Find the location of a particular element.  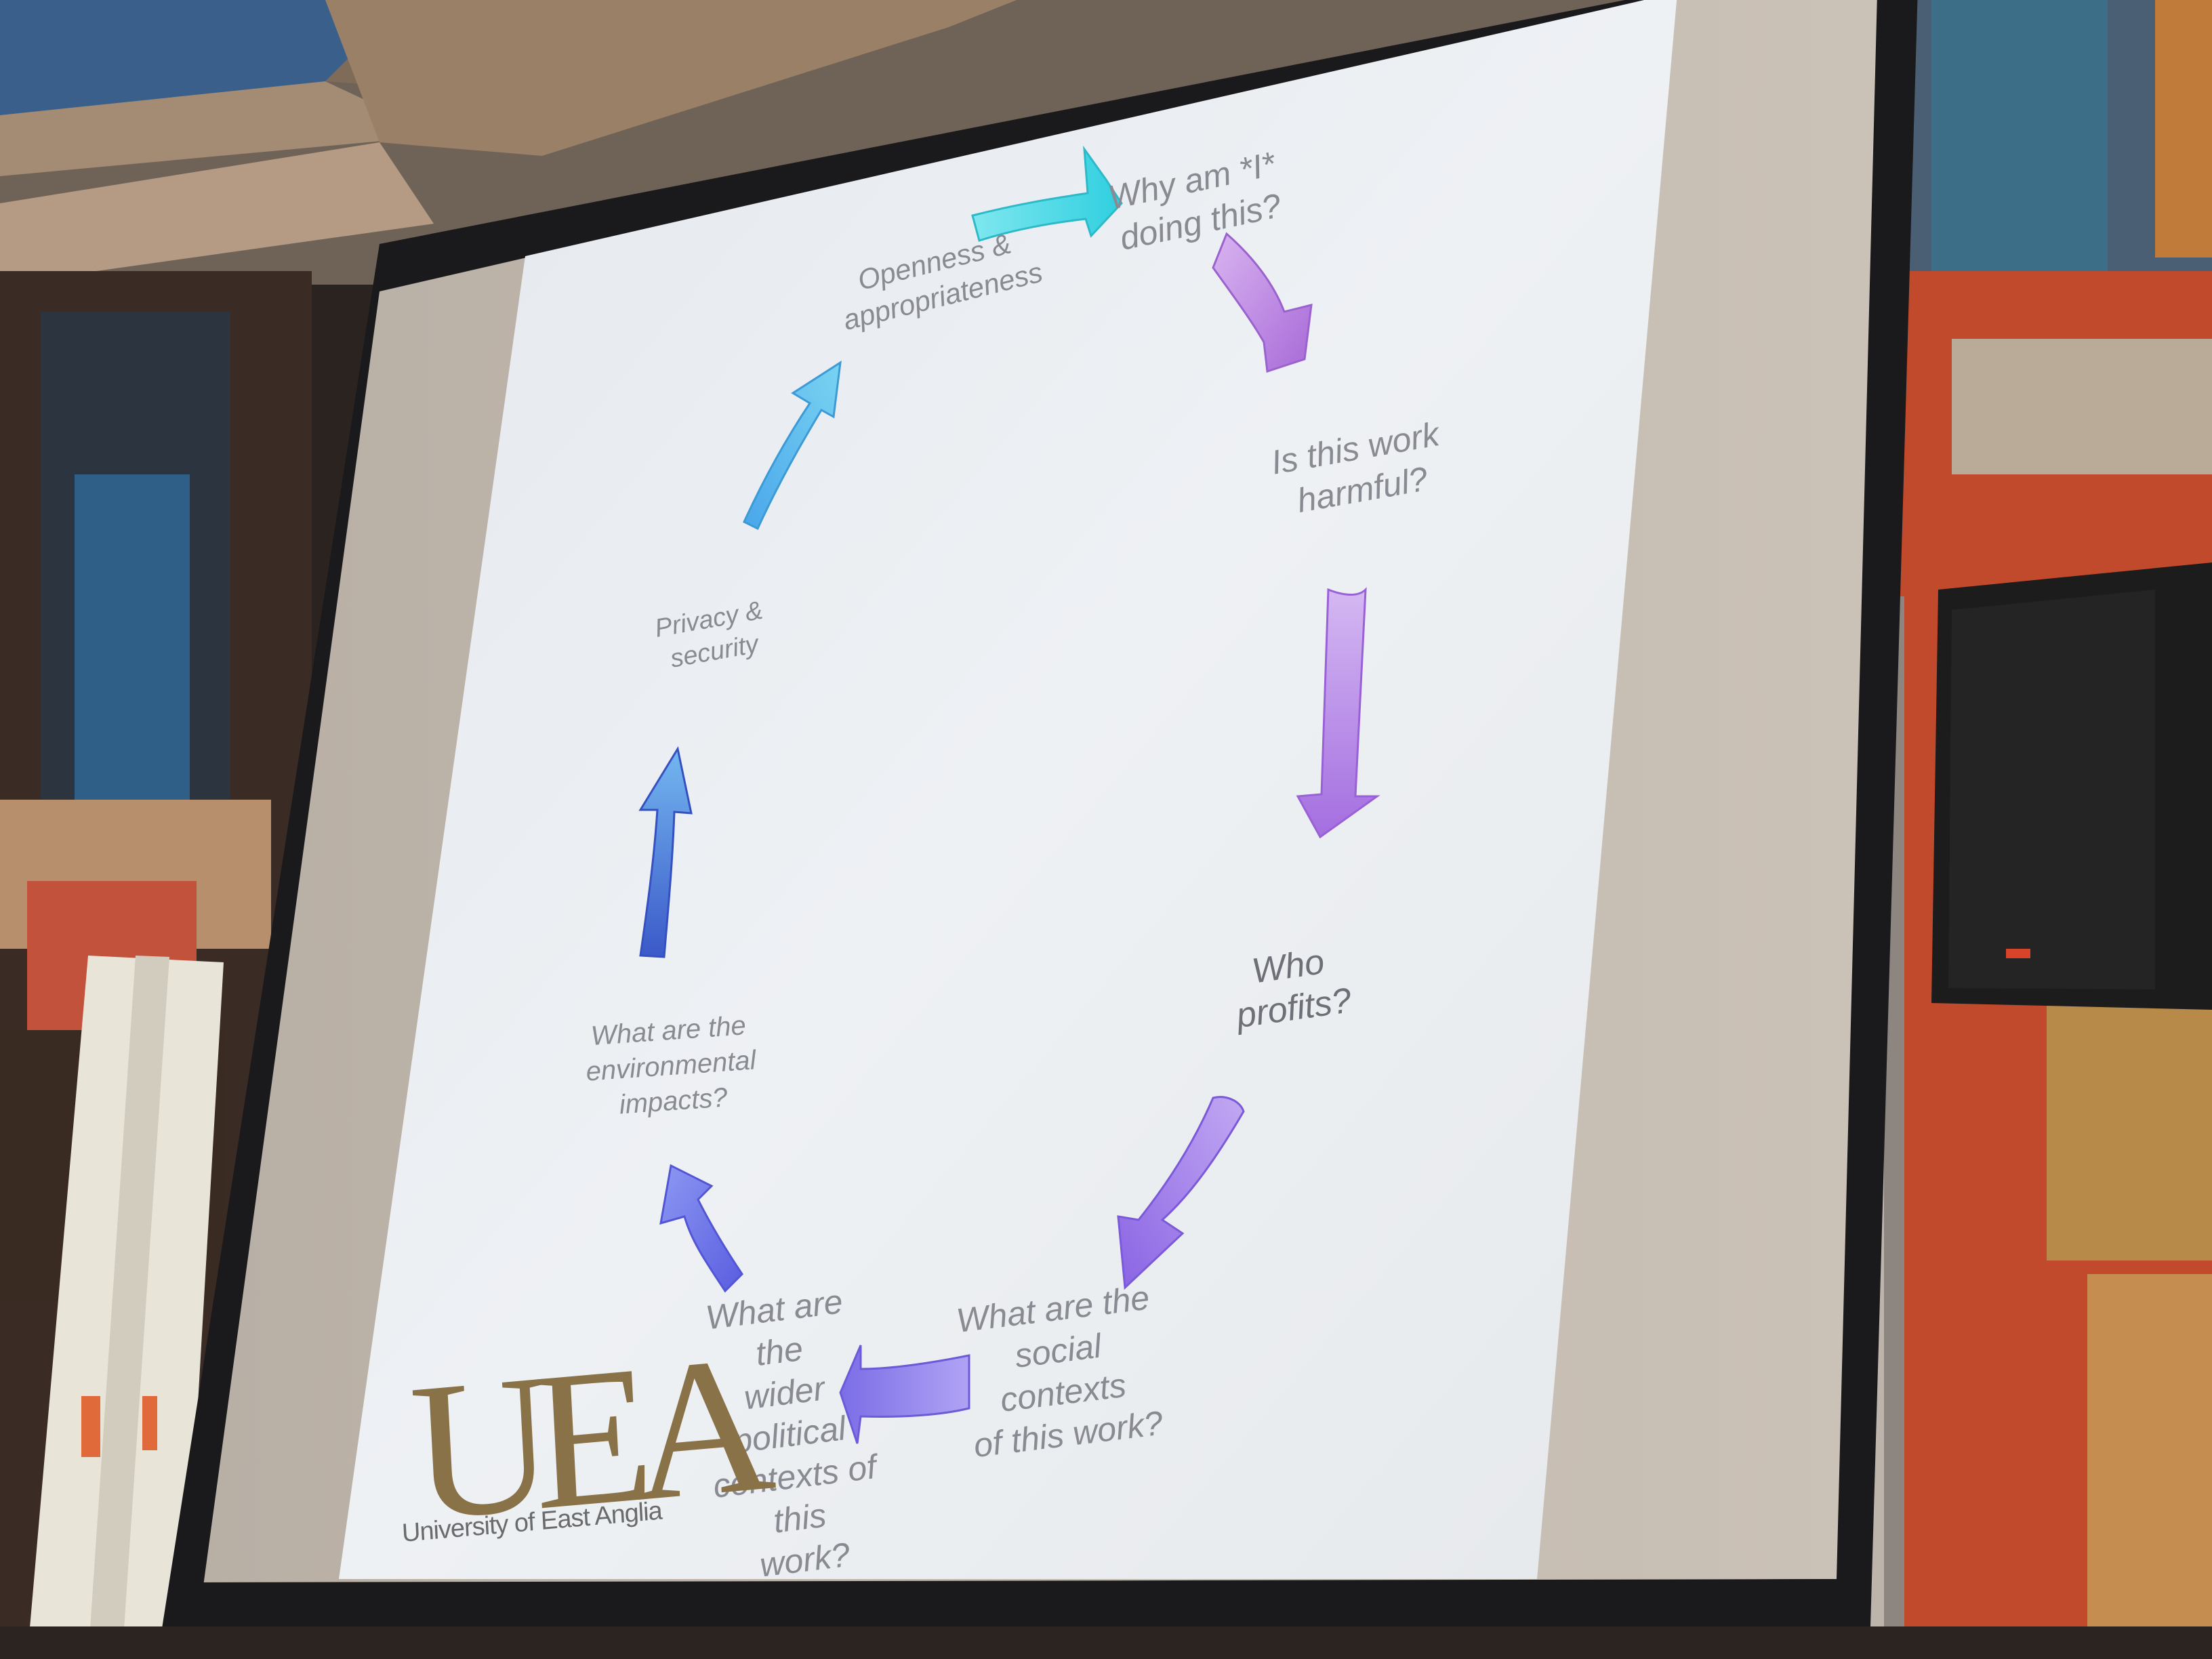

label-environmental-impacts: What are the environmental impacts? is located at coordinates (671, 1065).